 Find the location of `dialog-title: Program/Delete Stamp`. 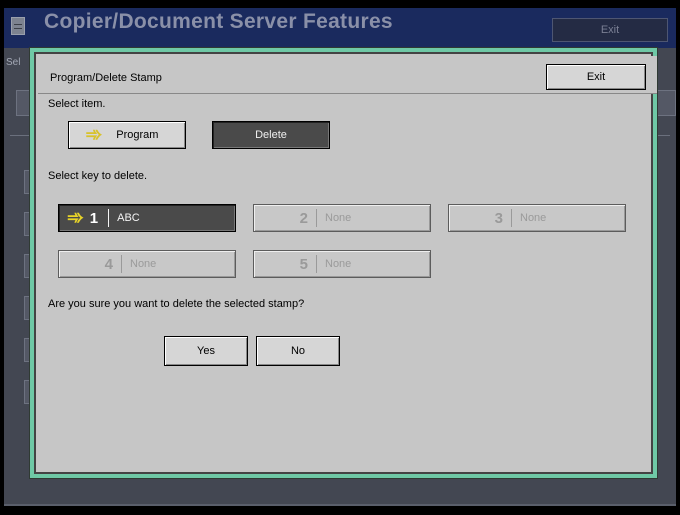

dialog-title: Program/Delete Stamp is located at coordinates (106, 78).